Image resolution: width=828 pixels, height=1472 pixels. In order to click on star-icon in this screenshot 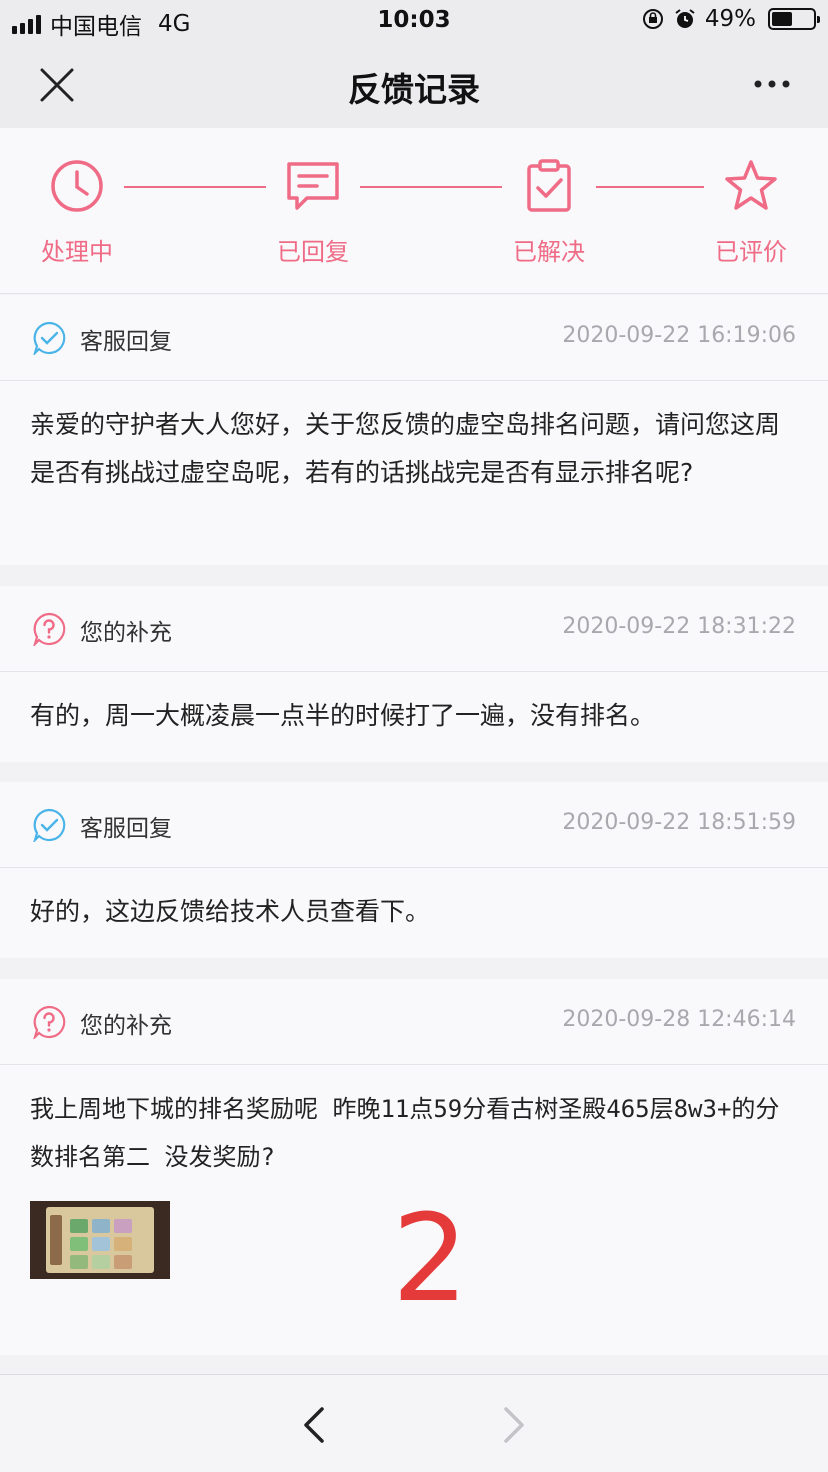, I will do `click(751, 185)`.